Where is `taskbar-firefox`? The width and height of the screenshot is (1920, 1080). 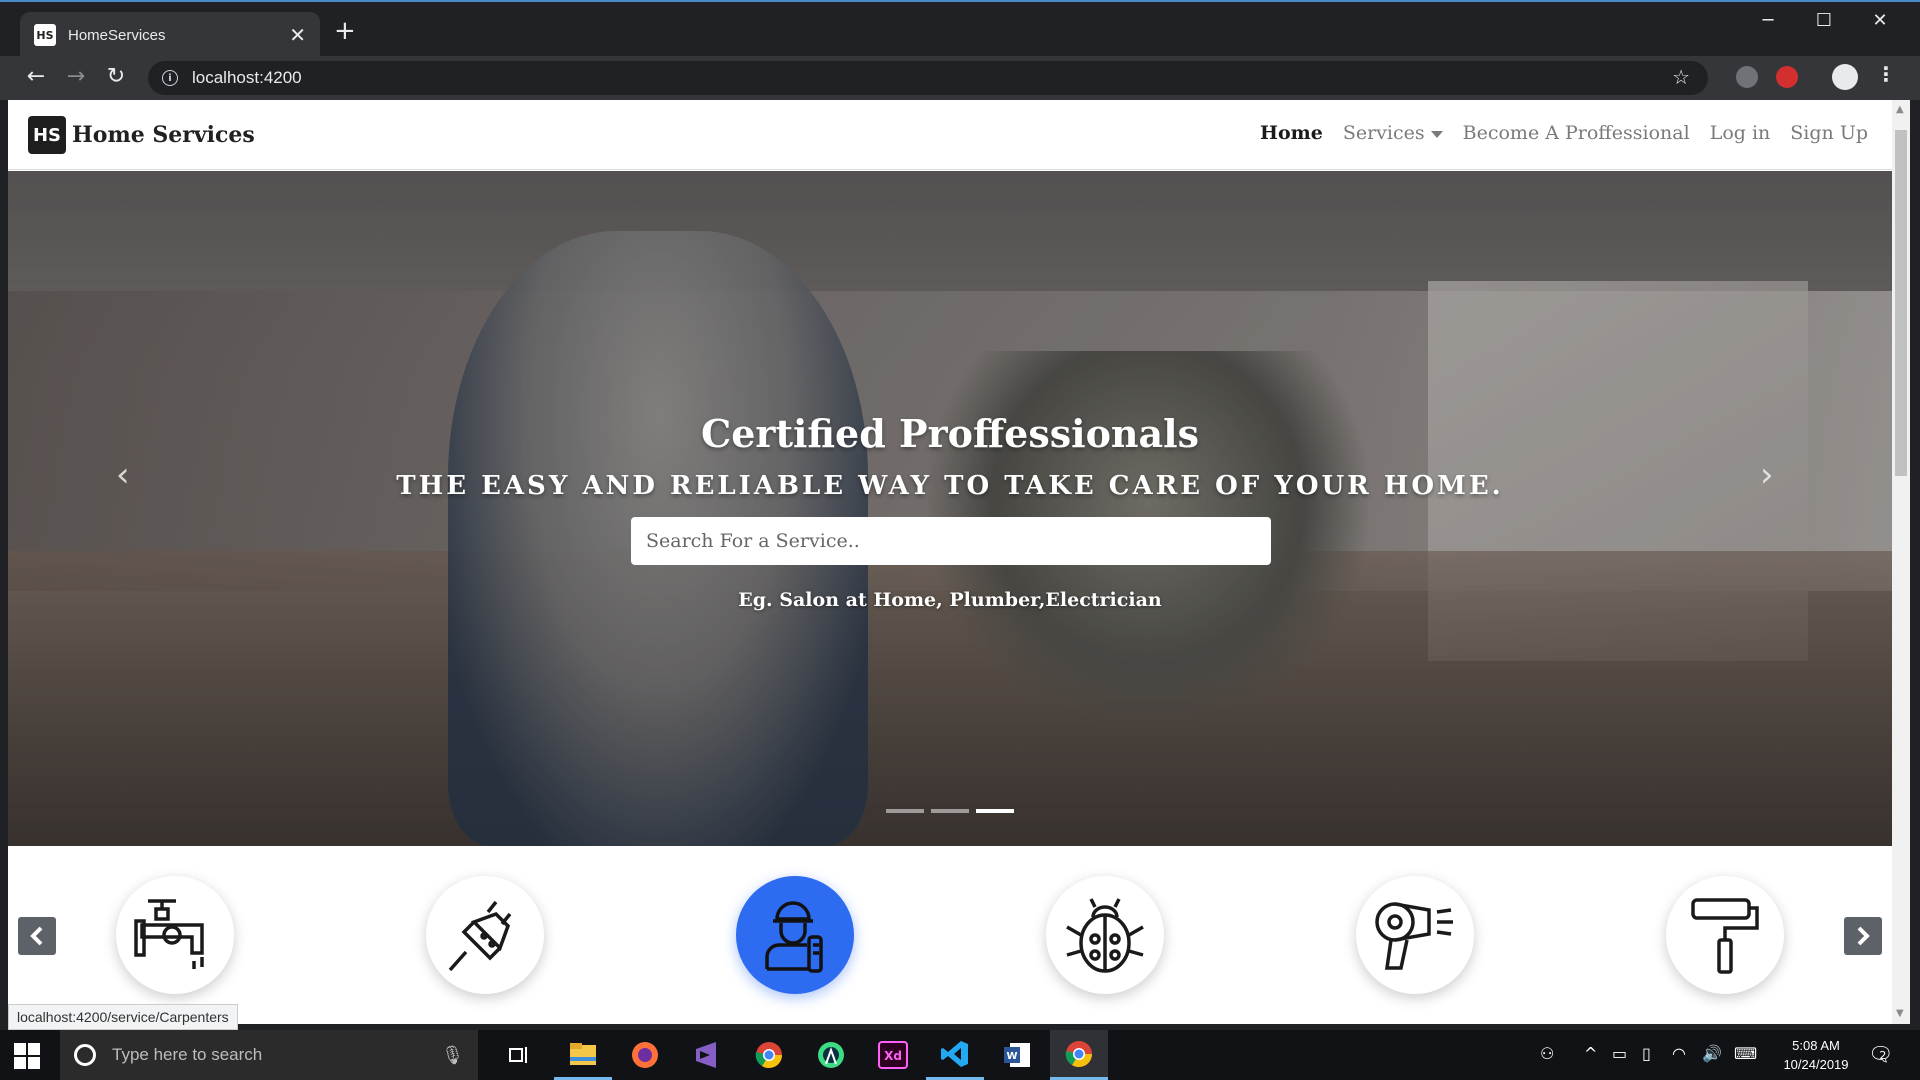 taskbar-firefox is located at coordinates (645, 1055).